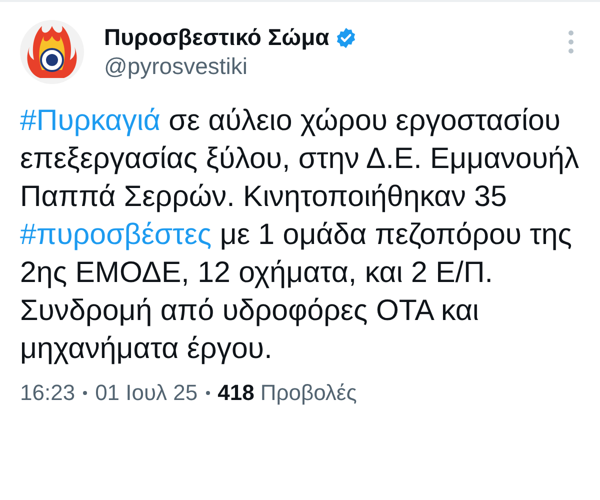  Describe the element at coordinates (308, 393) in the screenshot. I see `views-label: Προβολές` at that location.